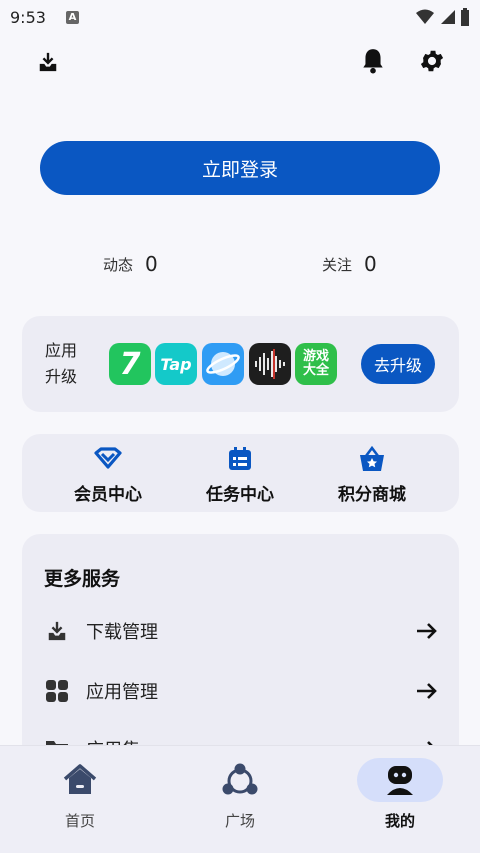 The height and width of the screenshot is (853, 480). I want to click on app-upgrade-card: 应用 升级 7 Tap 游戏大全 去升级, so click(240, 364).